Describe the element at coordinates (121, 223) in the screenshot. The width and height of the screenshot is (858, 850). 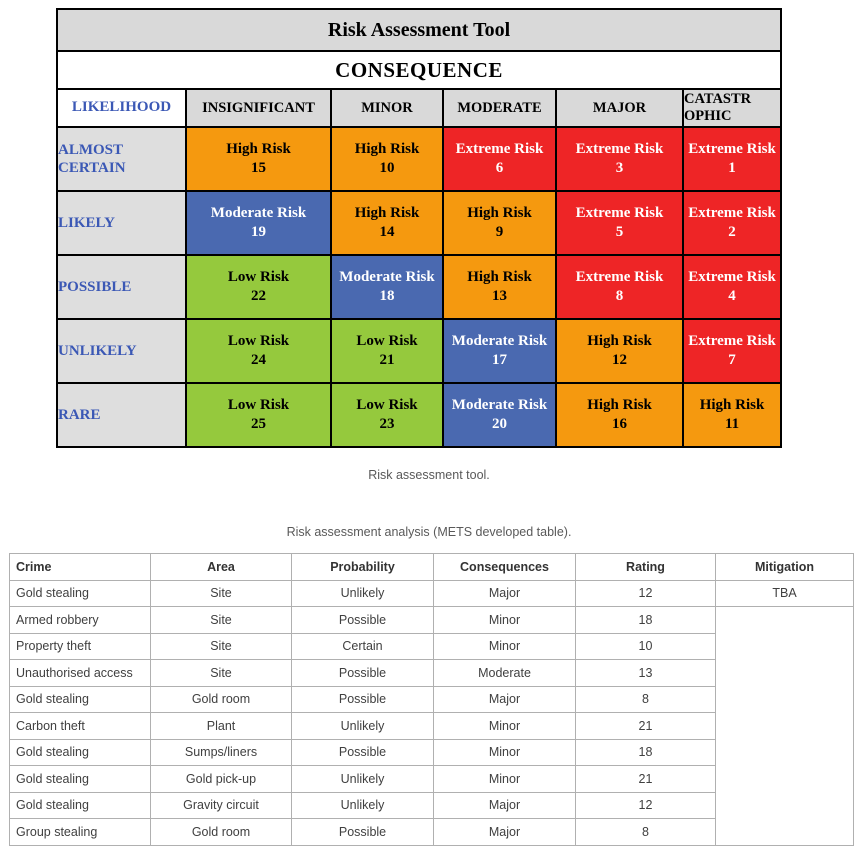
I see `likelihood-label-2: LIKELY` at that location.